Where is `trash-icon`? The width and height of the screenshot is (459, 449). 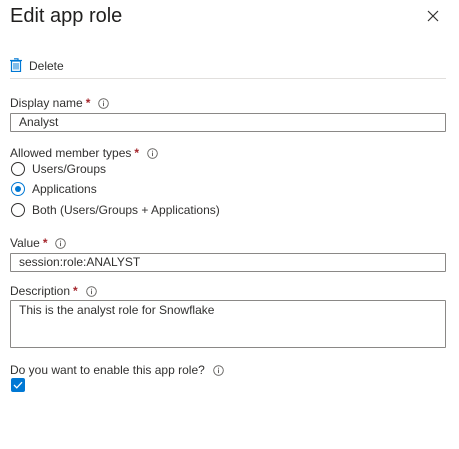 trash-icon is located at coordinates (16, 66).